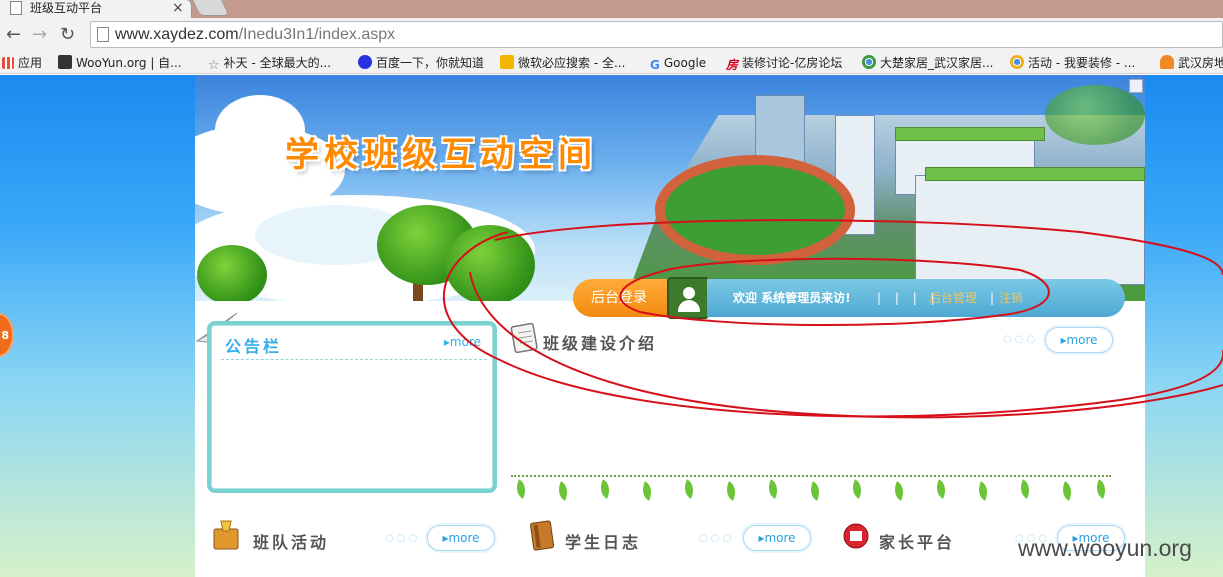  Describe the element at coordinates (462, 342) in the screenshot. I see `notice-more-link: ▸more` at that location.